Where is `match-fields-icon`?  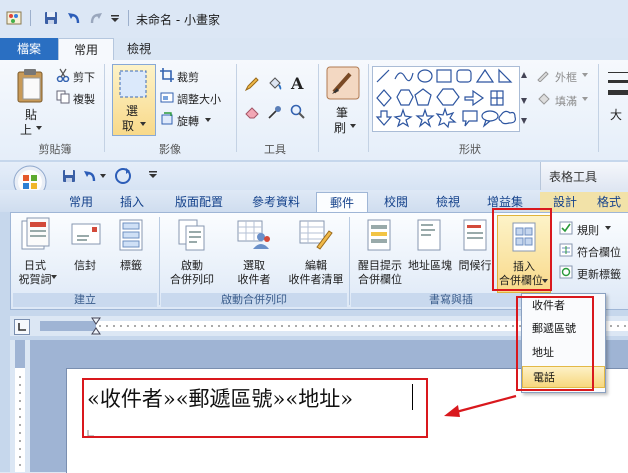
match-fields-icon is located at coordinates (566, 250).